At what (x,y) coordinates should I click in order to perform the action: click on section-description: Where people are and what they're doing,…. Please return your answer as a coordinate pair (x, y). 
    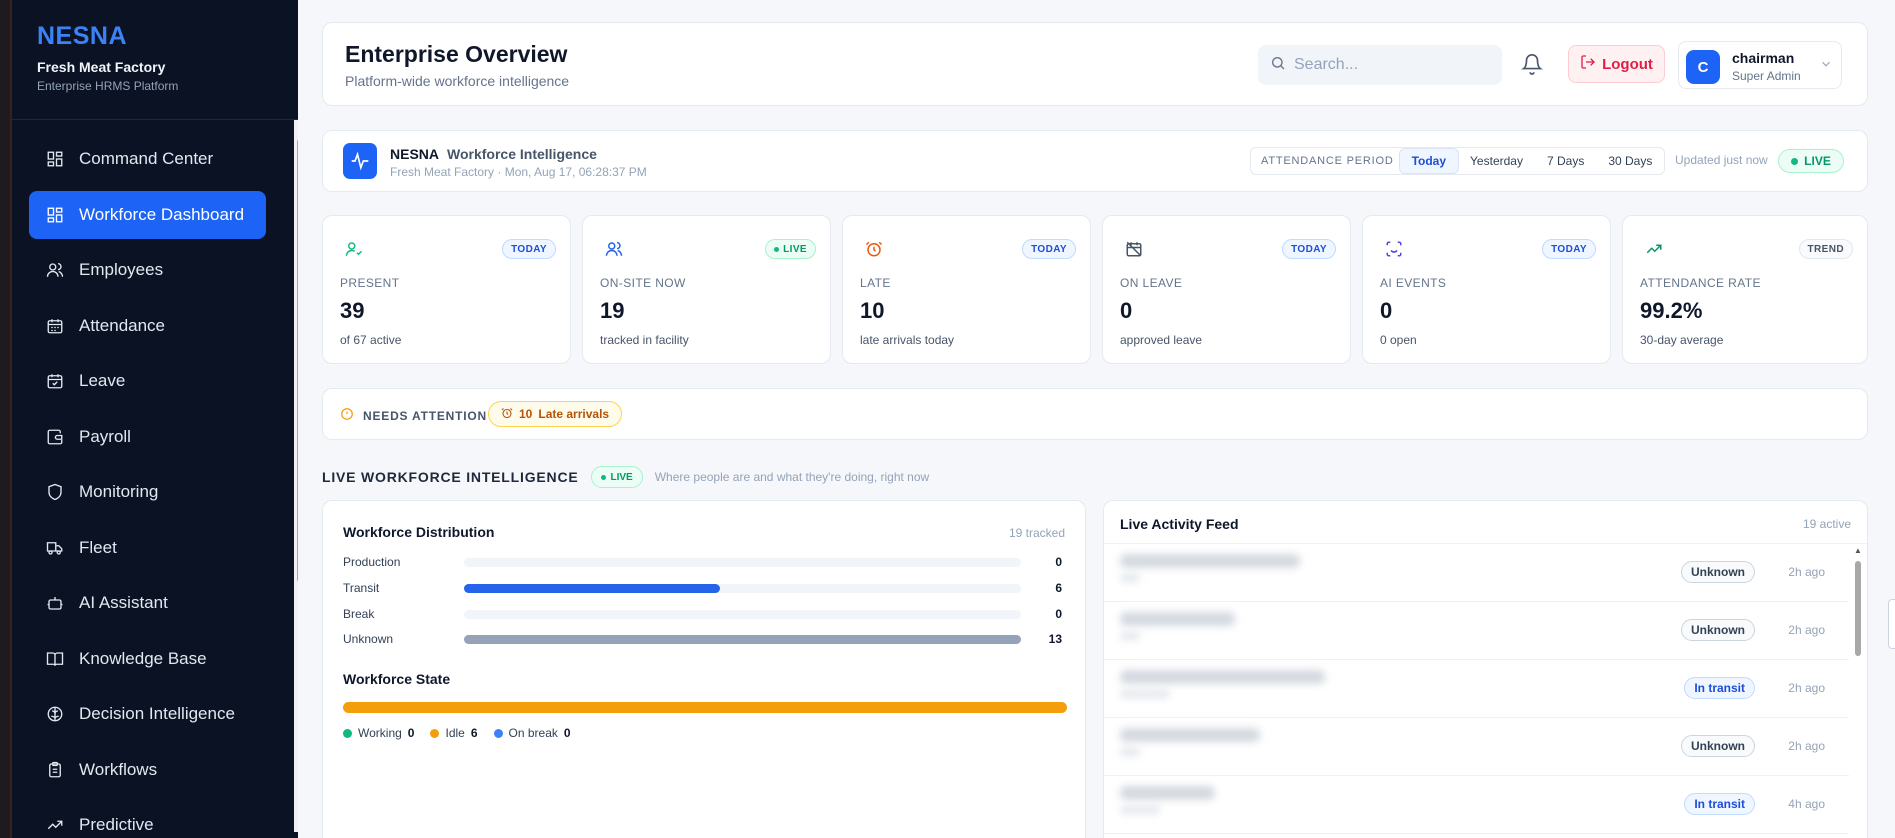
    Looking at the image, I should click on (792, 477).